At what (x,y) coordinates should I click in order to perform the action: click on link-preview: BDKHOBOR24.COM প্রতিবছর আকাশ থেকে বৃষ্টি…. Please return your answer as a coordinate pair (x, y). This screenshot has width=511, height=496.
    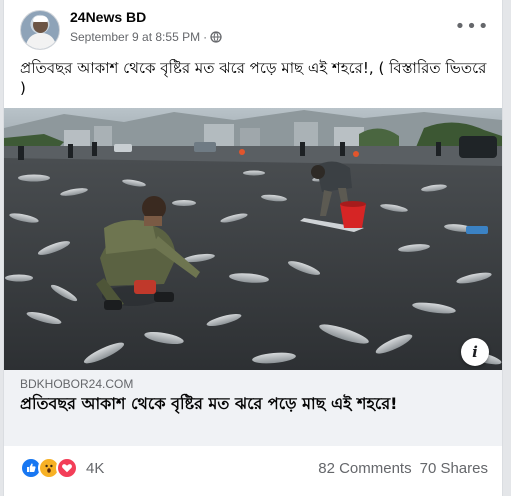
    Looking at the image, I should click on (253, 408).